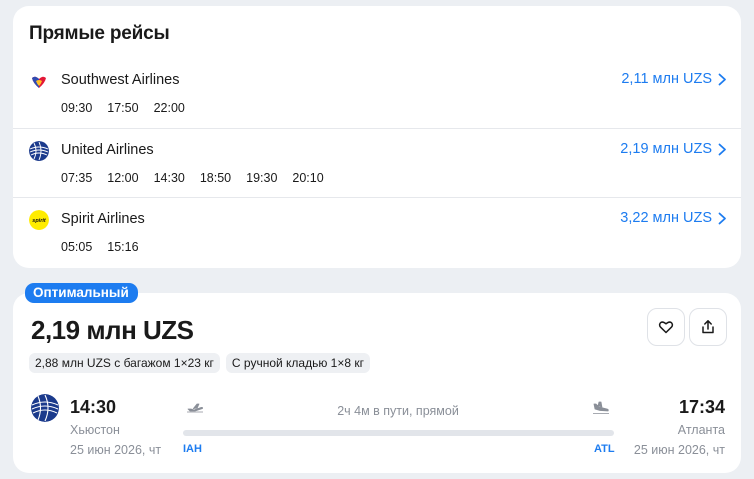 This screenshot has height=479, width=754. What do you see at coordinates (93, 407) in the screenshot?
I see `departure-time: 14:30` at bounding box center [93, 407].